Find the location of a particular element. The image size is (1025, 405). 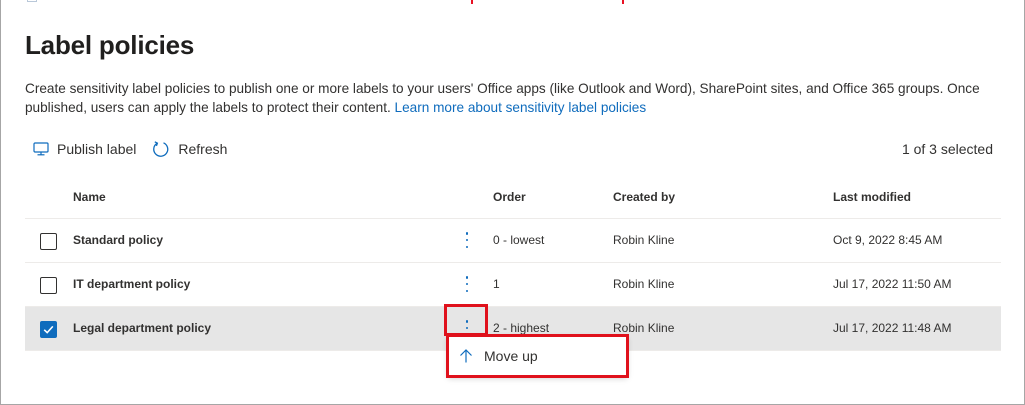

row-checkbox-checked is located at coordinates (48, 329).